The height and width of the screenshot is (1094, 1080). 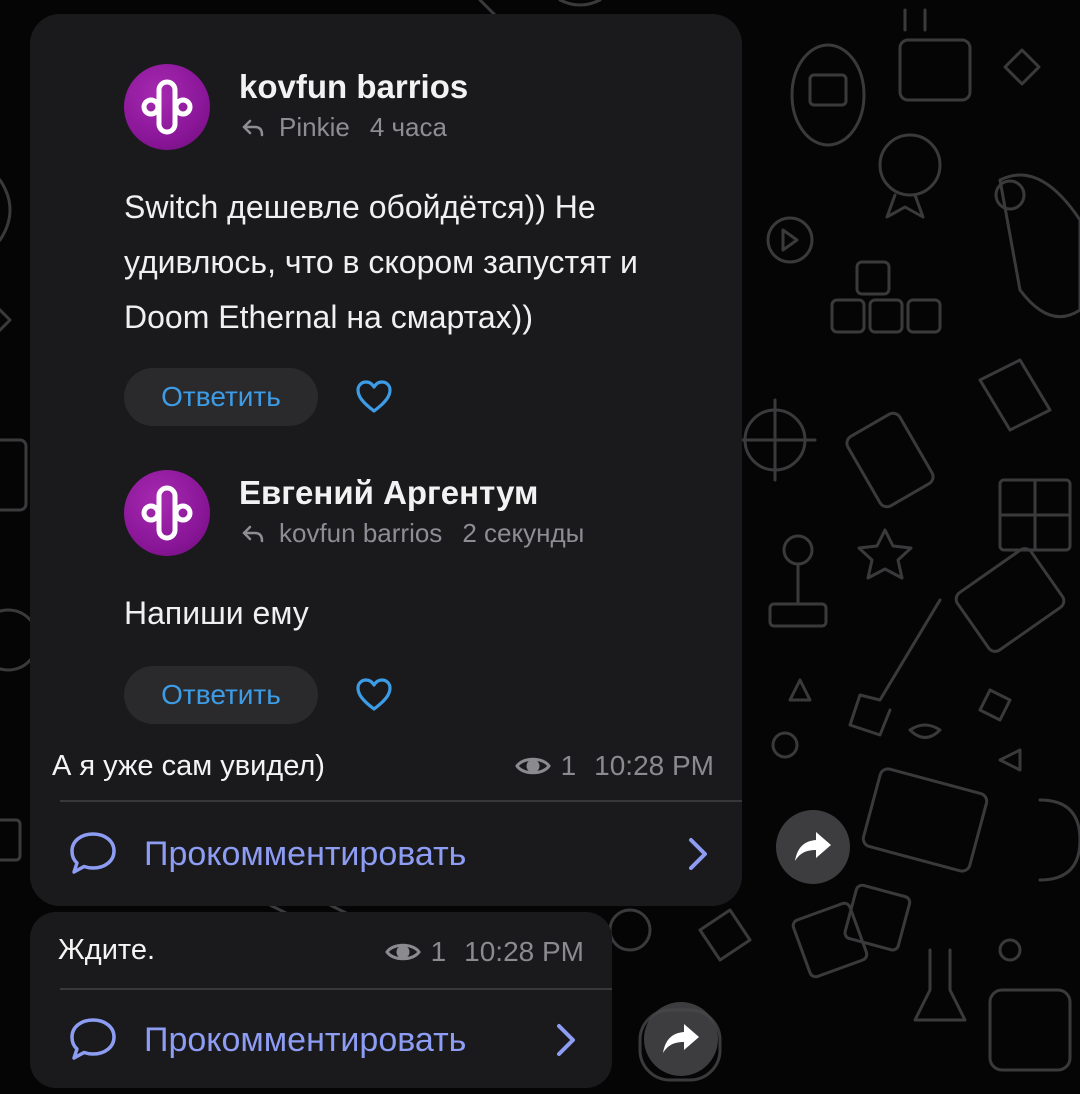 I want to click on reply-to-name: kovfun barrios, so click(x=360, y=533).